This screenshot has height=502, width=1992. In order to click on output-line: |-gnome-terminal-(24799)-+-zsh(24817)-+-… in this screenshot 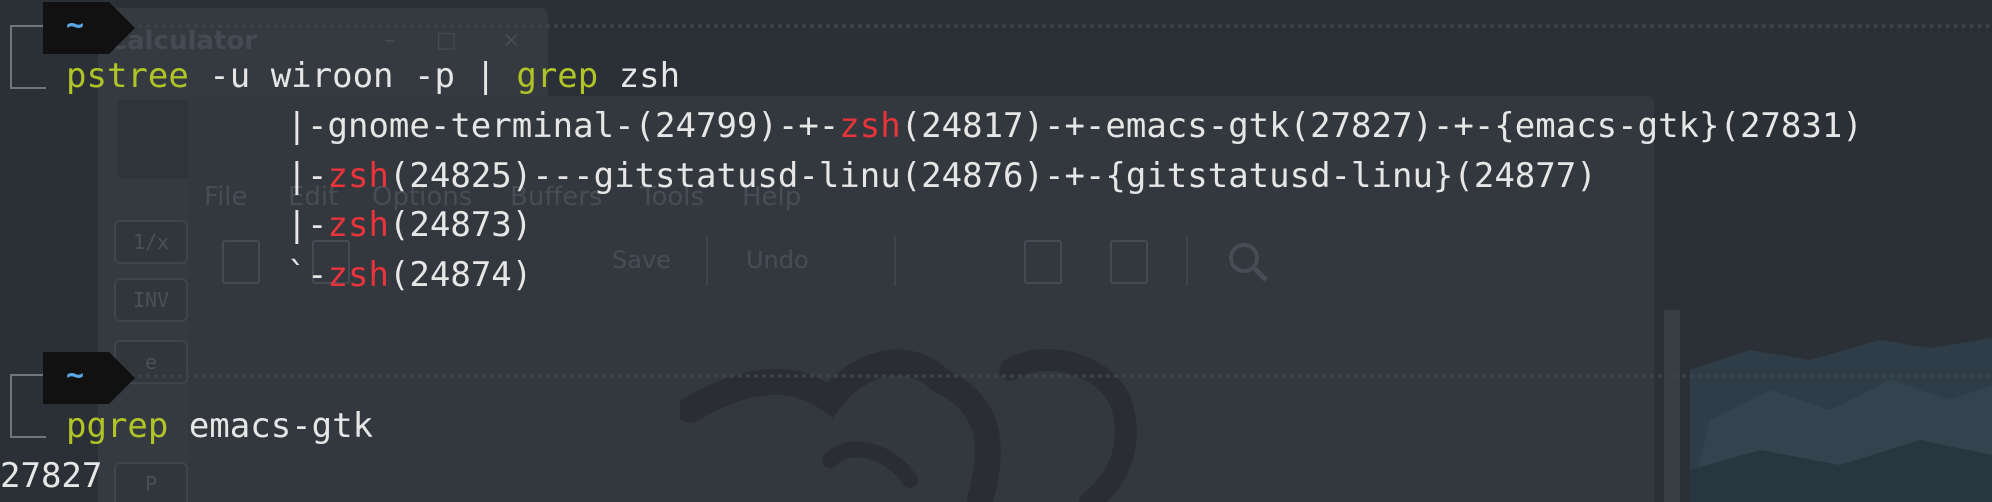, I will do `click(931, 126)`.